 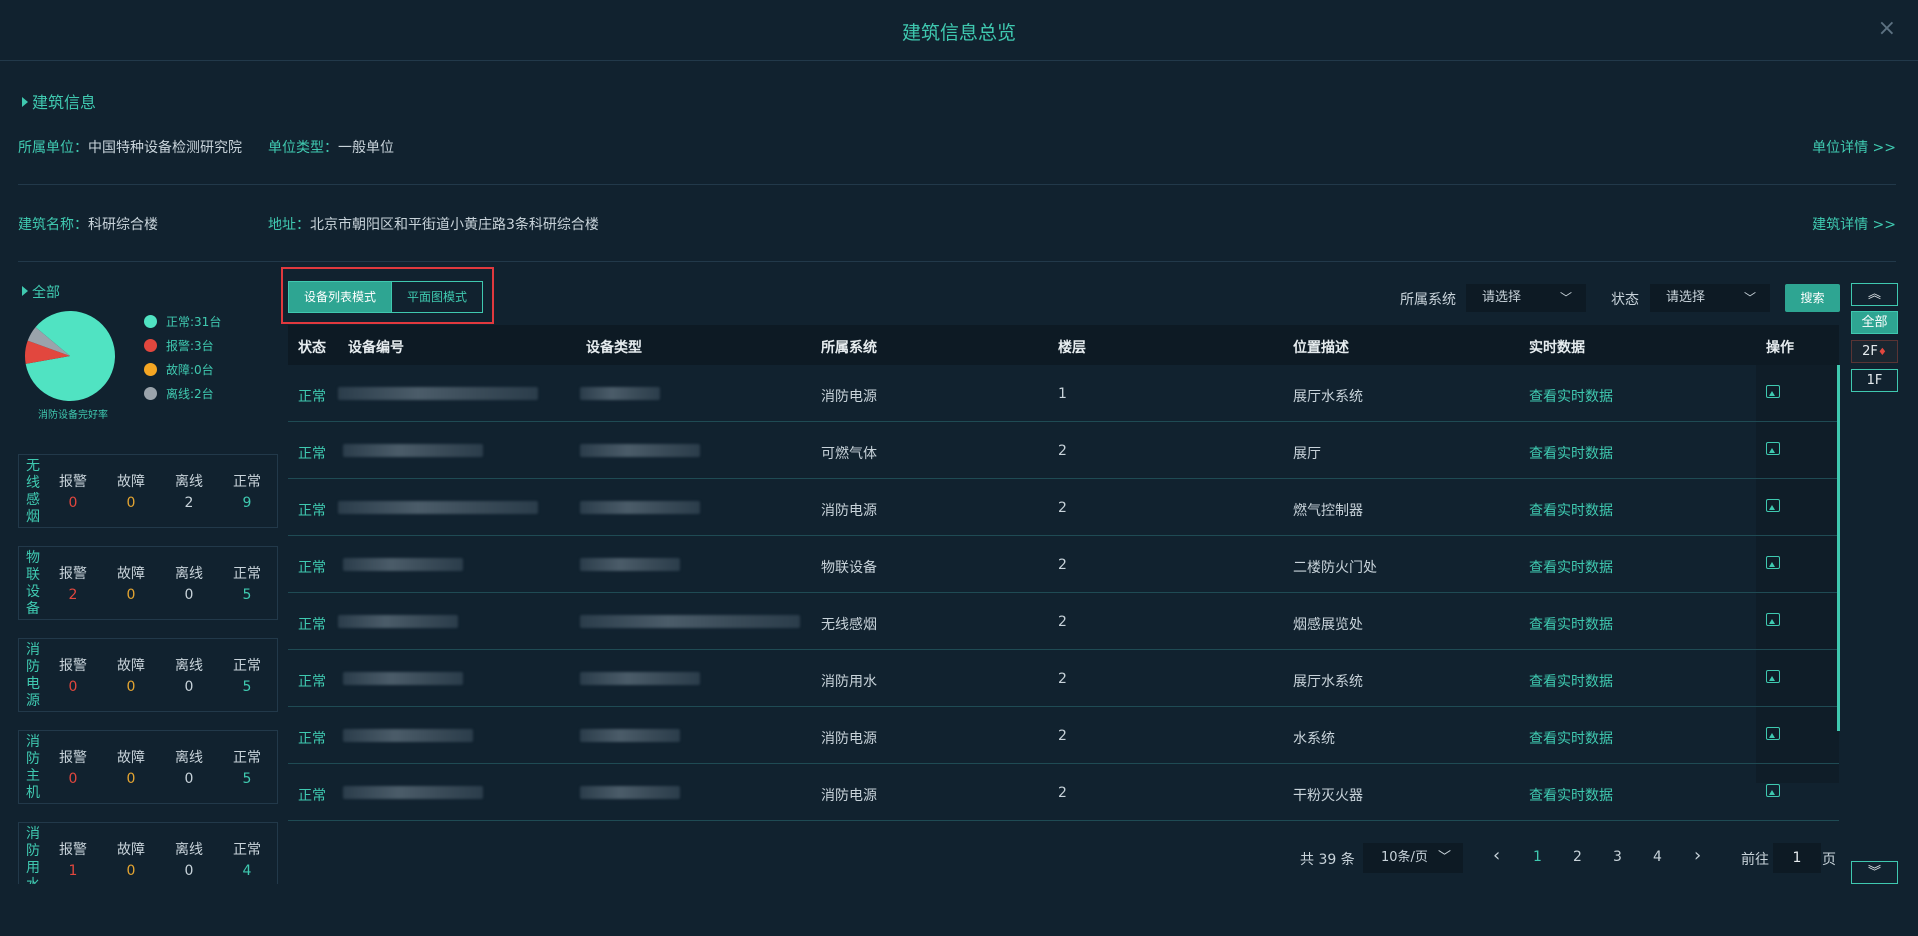 What do you see at coordinates (247, 503) in the screenshot?
I see `stat-value: 9` at bounding box center [247, 503].